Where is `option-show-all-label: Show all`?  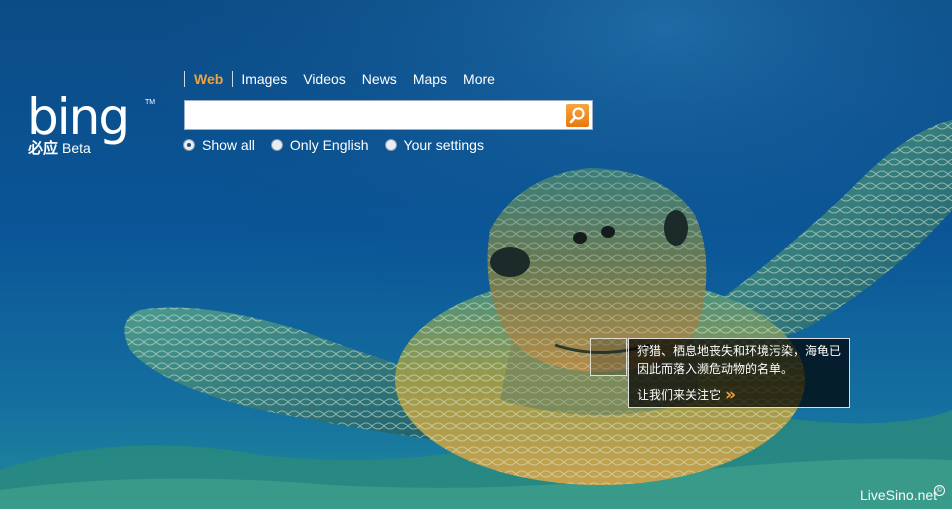 option-show-all-label: Show all is located at coordinates (228, 145).